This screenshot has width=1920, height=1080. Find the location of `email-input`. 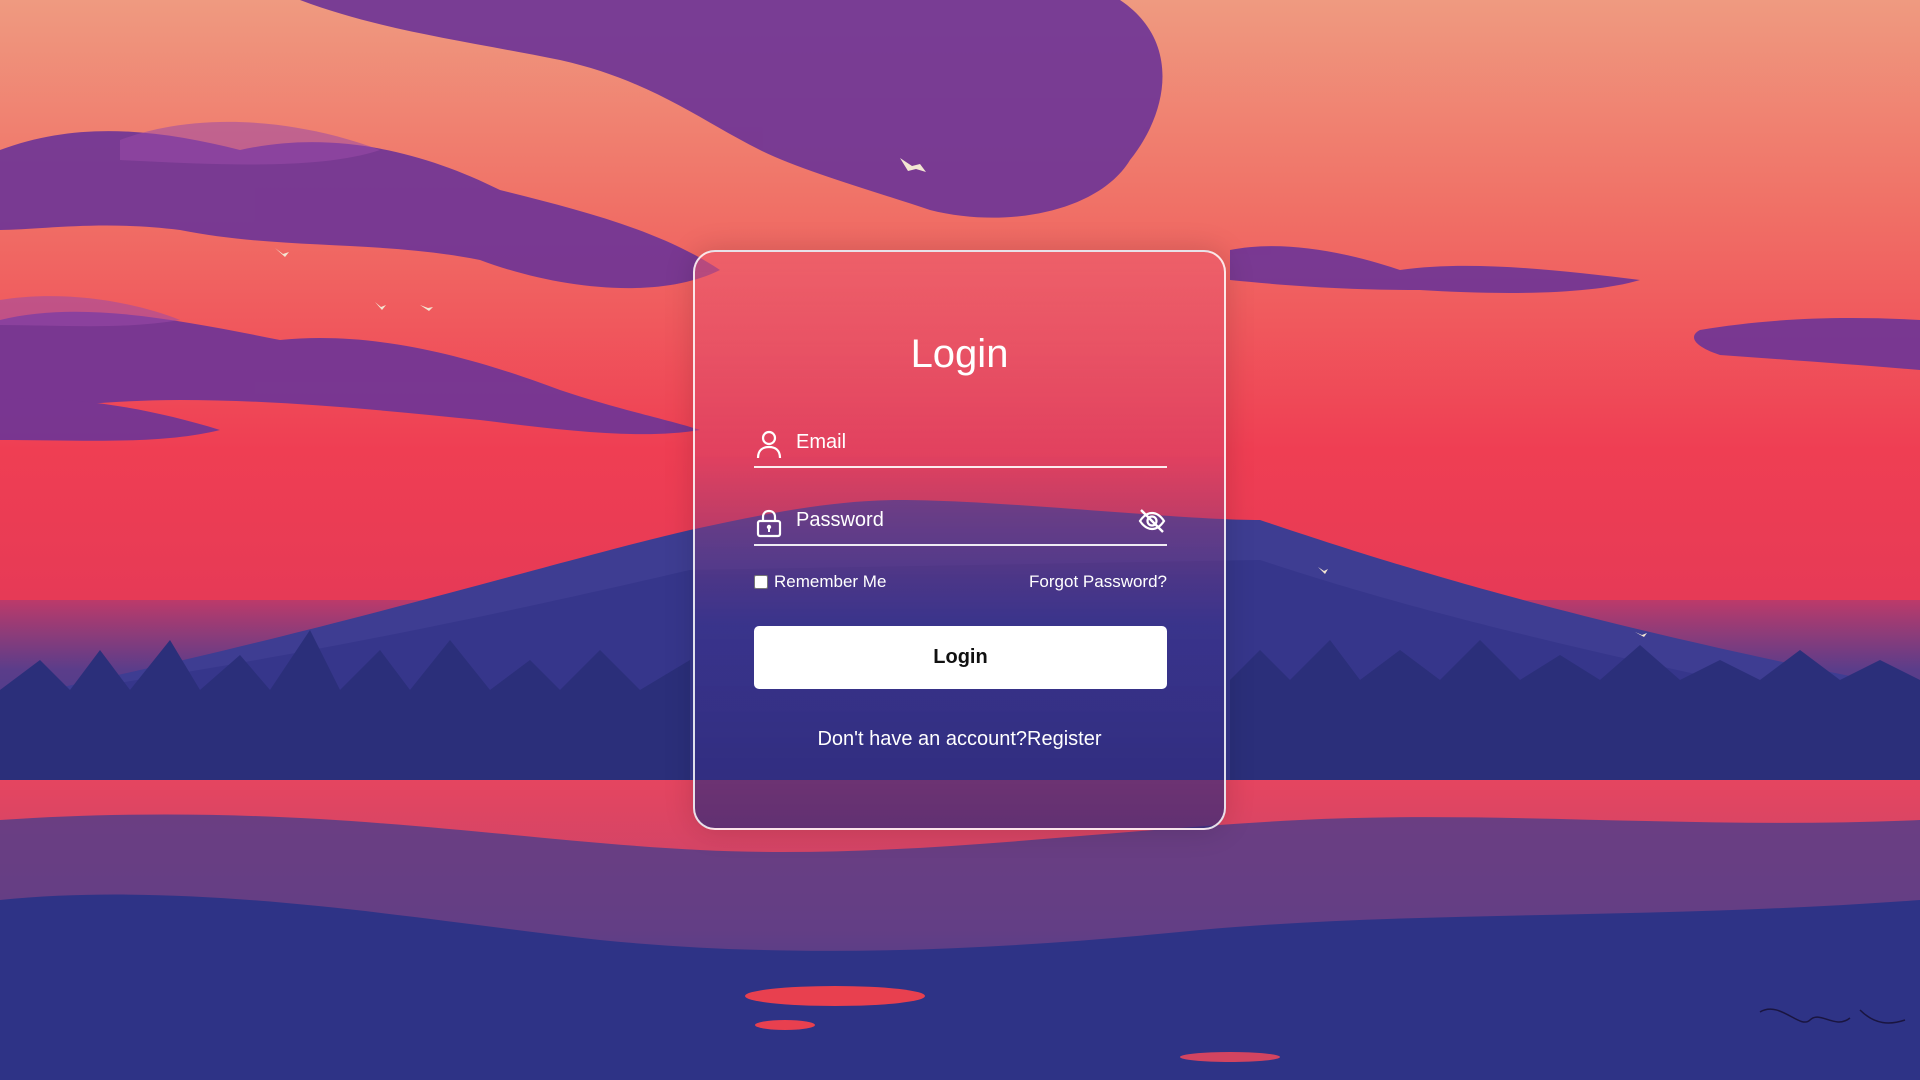

email-input is located at coordinates (961, 442).